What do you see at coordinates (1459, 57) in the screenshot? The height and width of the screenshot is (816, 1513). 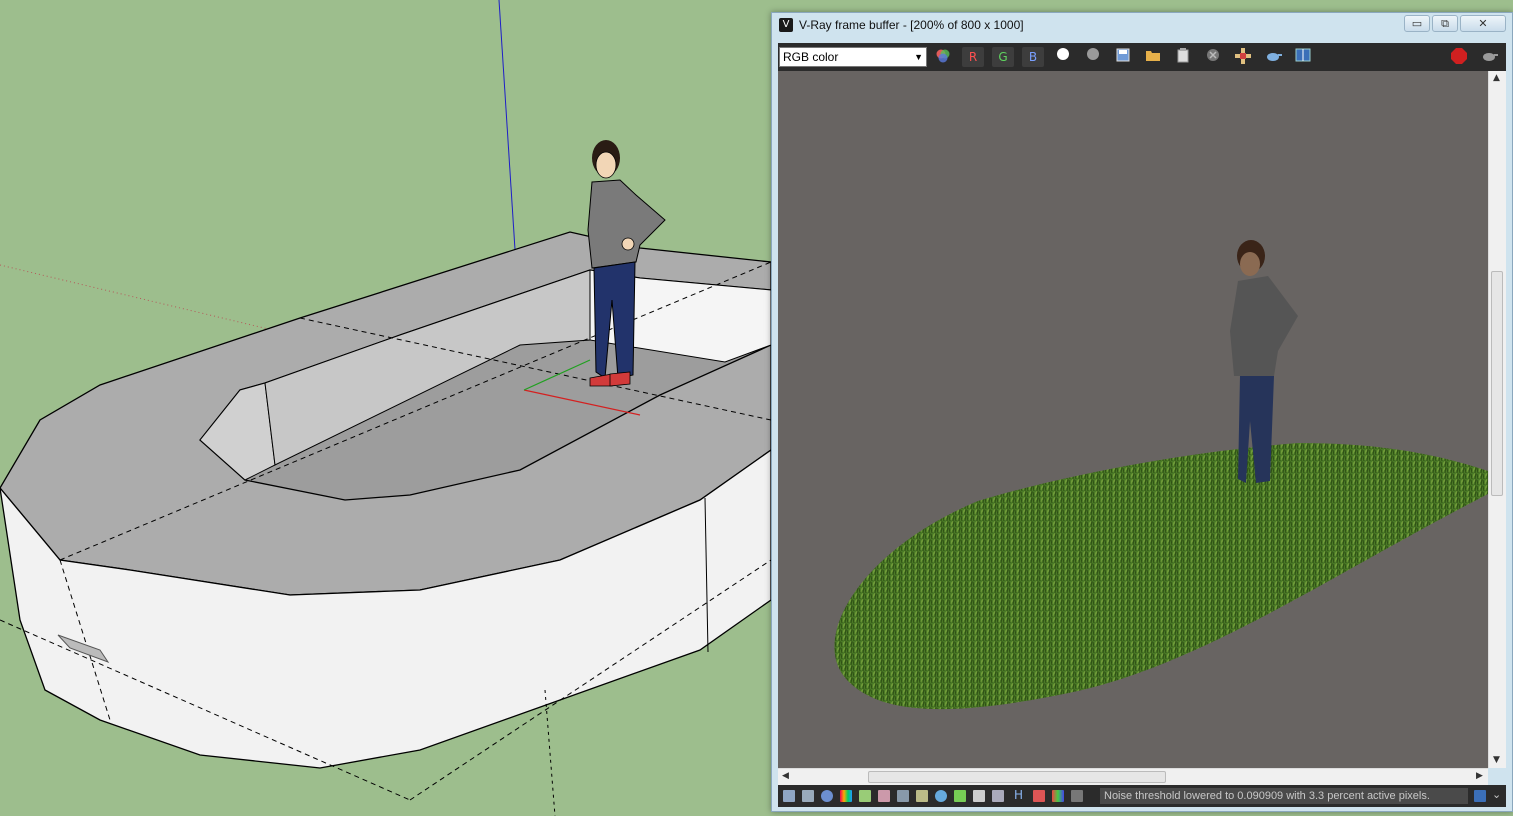 I see `stop-render-icon` at bounding box center [1459, 57].